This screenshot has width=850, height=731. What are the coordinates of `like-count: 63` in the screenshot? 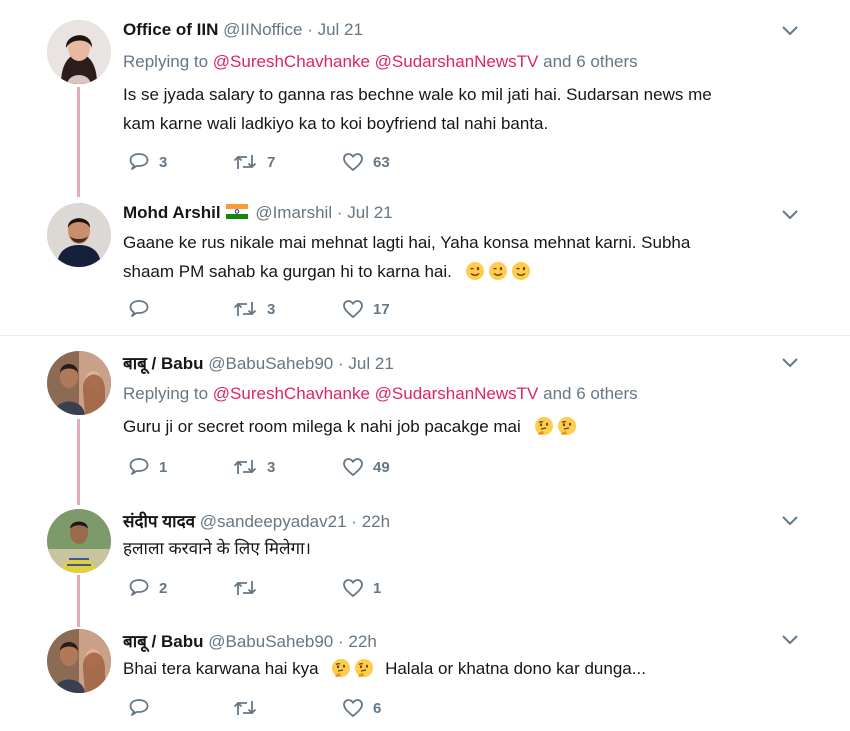 It's located at (381, 162).